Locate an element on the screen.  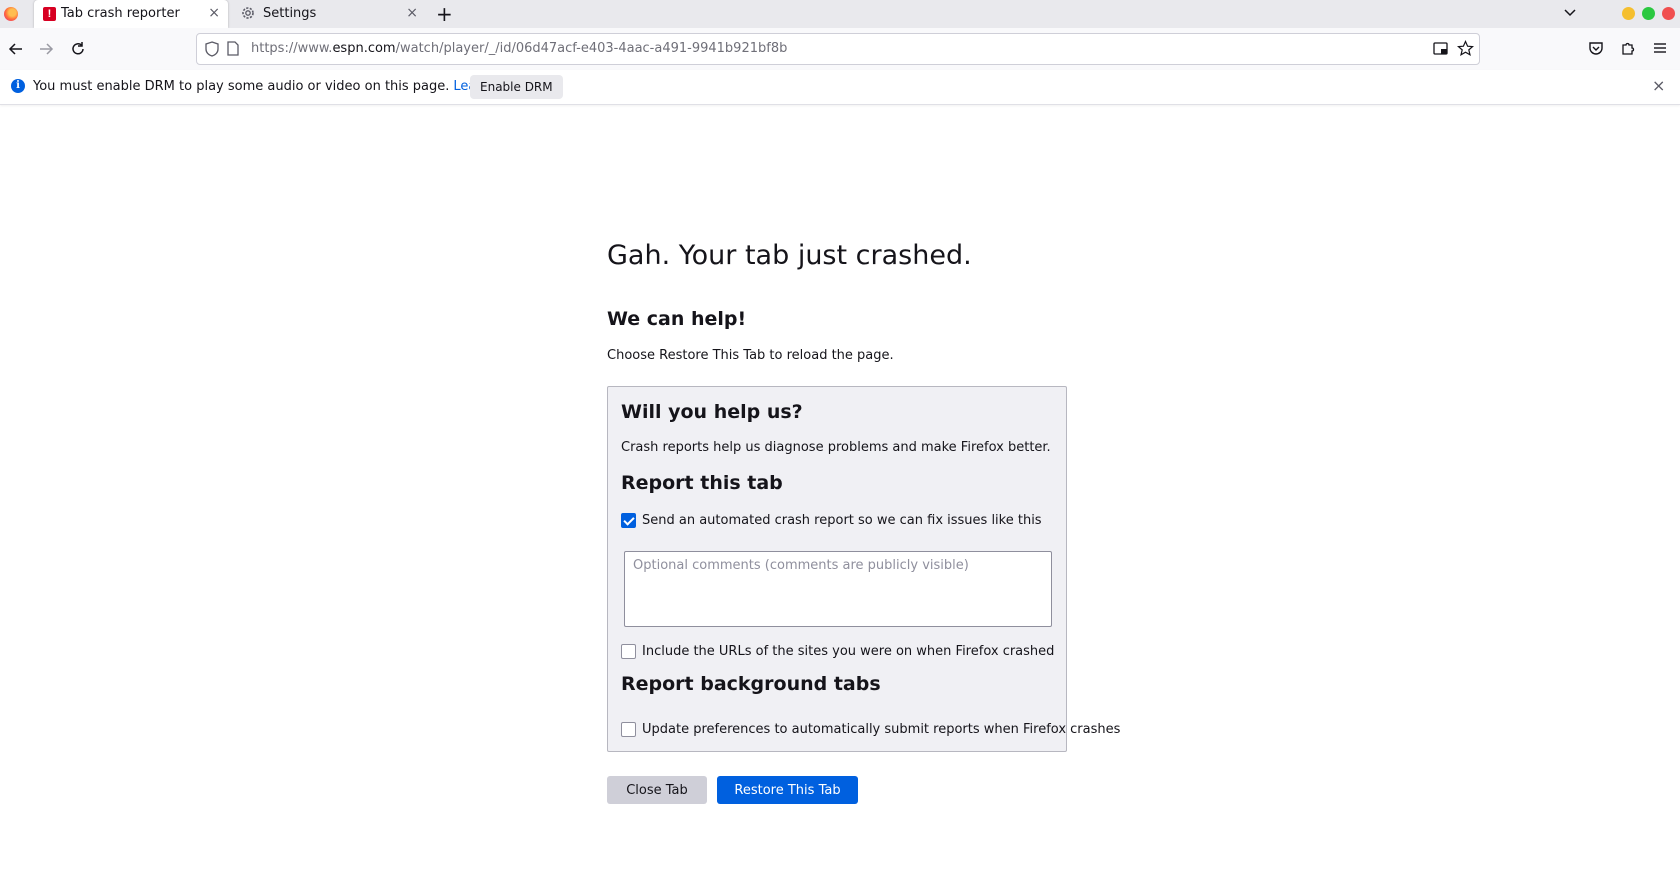
close-notification-icon: × is located at coordinates (1658, 85).